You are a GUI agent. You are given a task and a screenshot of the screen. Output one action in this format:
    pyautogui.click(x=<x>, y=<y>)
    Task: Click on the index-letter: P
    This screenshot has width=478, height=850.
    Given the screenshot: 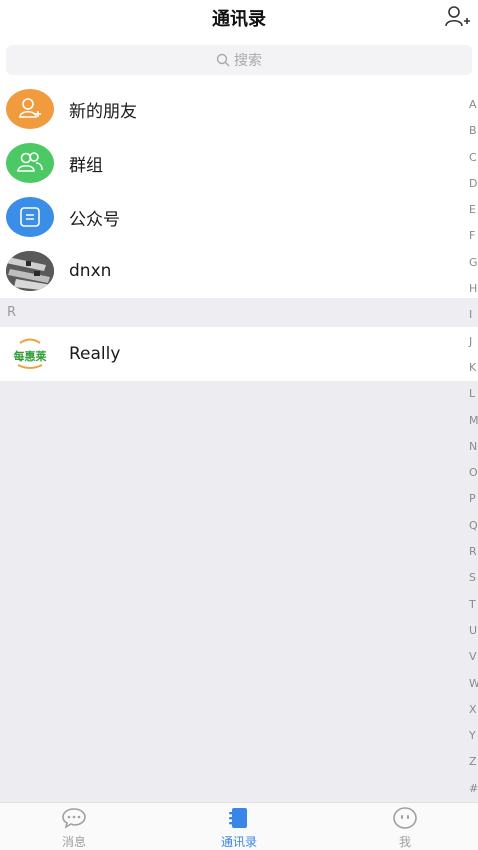 What is the action you would take?
    pyautogui.click(x=473, y=499)
    